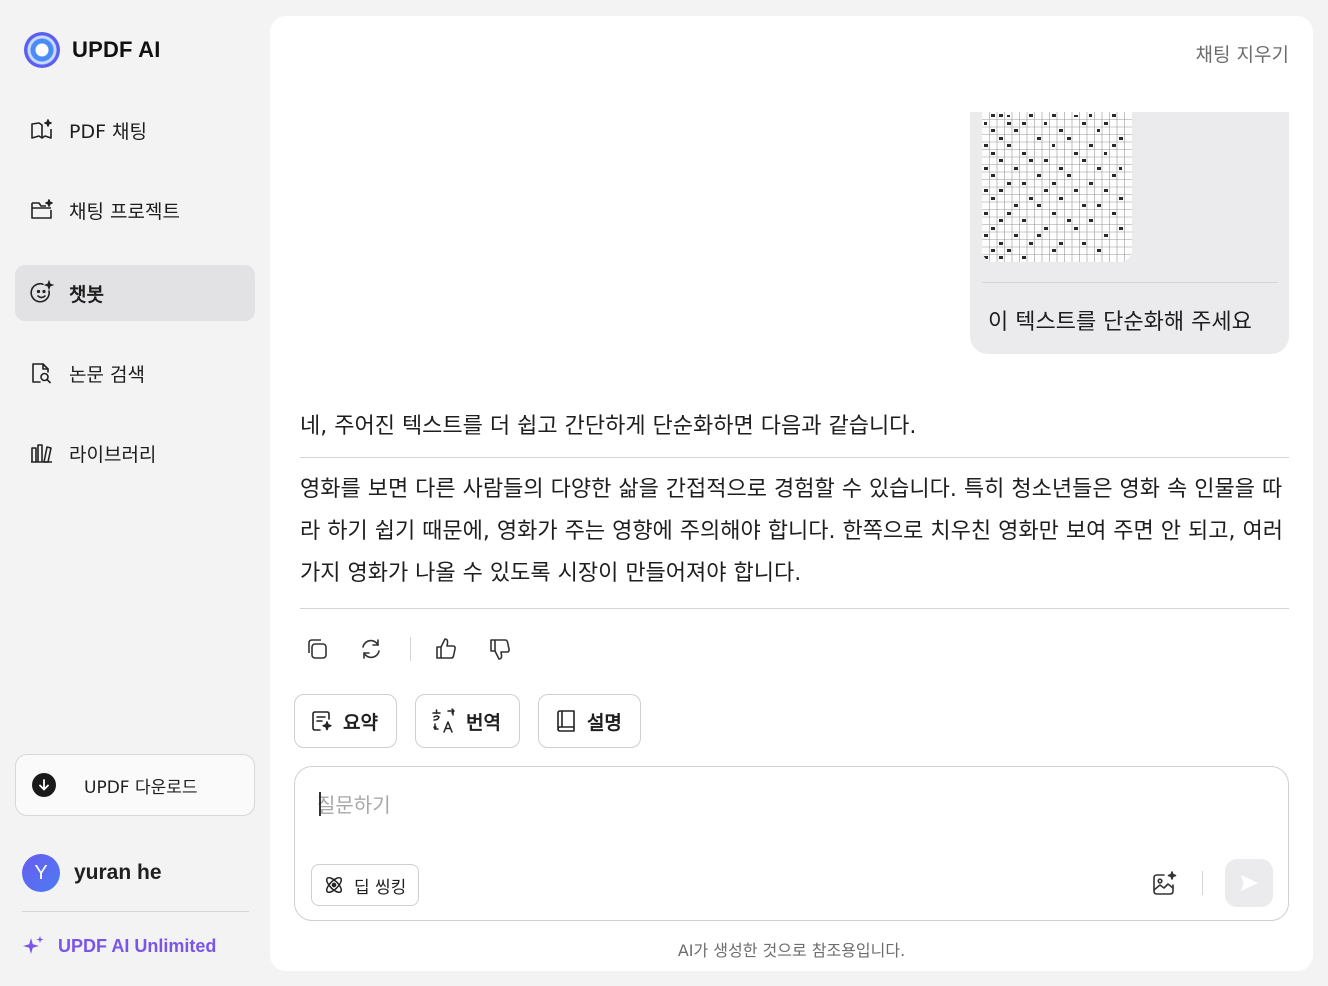 This screenshot has width=1328, height=986. Describe the element at coordinates (380, 887) in the screenshot. I see `deep-think-label: 딥 씽킹` at that location.